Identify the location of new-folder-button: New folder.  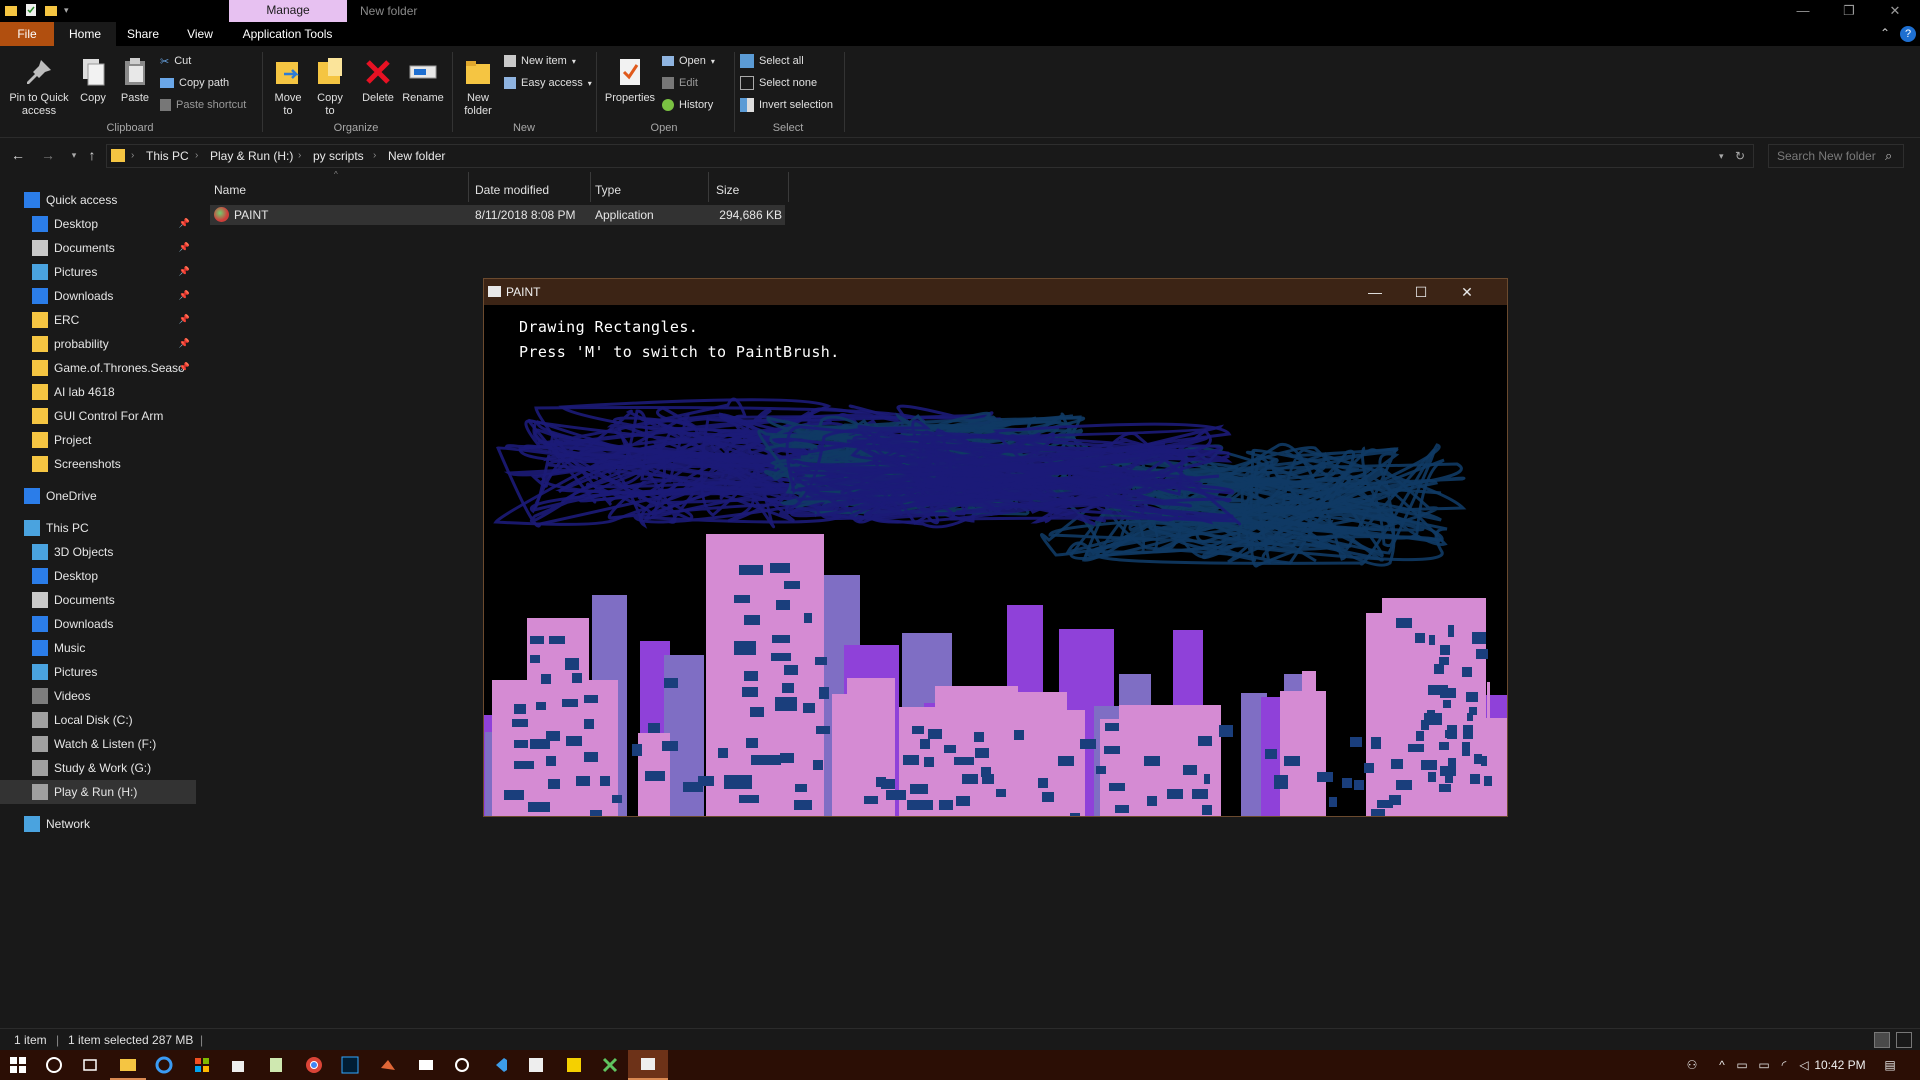
(478, 87).